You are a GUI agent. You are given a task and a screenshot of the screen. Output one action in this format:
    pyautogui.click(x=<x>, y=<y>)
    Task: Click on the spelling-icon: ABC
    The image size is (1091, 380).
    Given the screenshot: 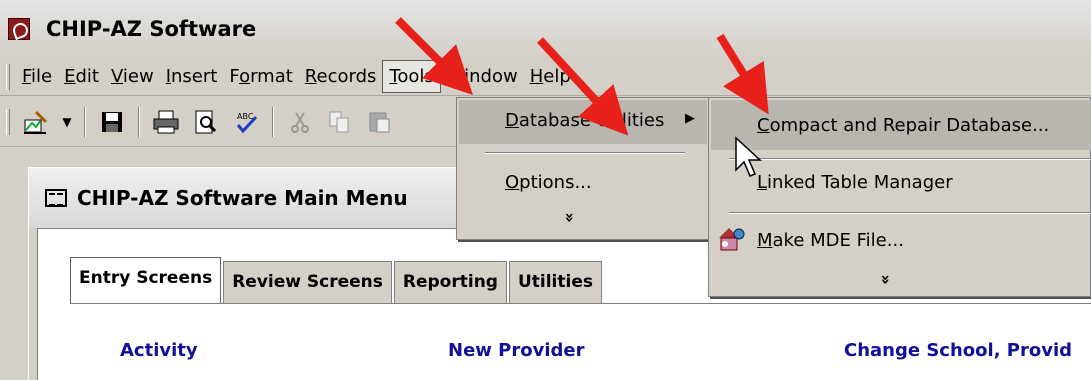 What is the action you would take?
    pyautogui.click(x=246, y=122)
    